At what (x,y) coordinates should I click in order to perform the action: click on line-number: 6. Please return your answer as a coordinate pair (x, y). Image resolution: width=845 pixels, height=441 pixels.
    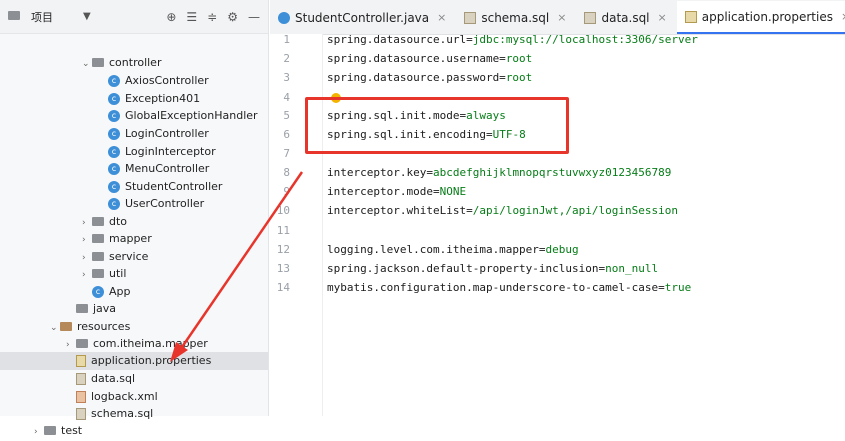
    Looking at the image, I should click on (286, 134).